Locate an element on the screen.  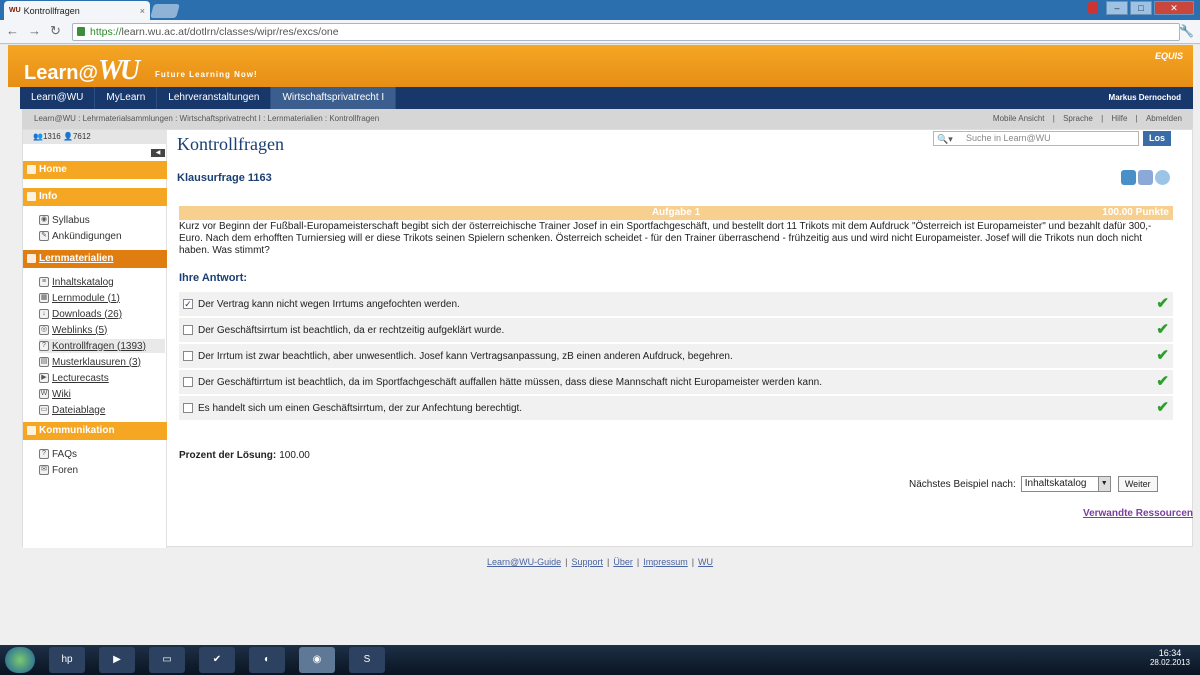
wrench-icon: 🔧 is located at coordinates (1186, 31).